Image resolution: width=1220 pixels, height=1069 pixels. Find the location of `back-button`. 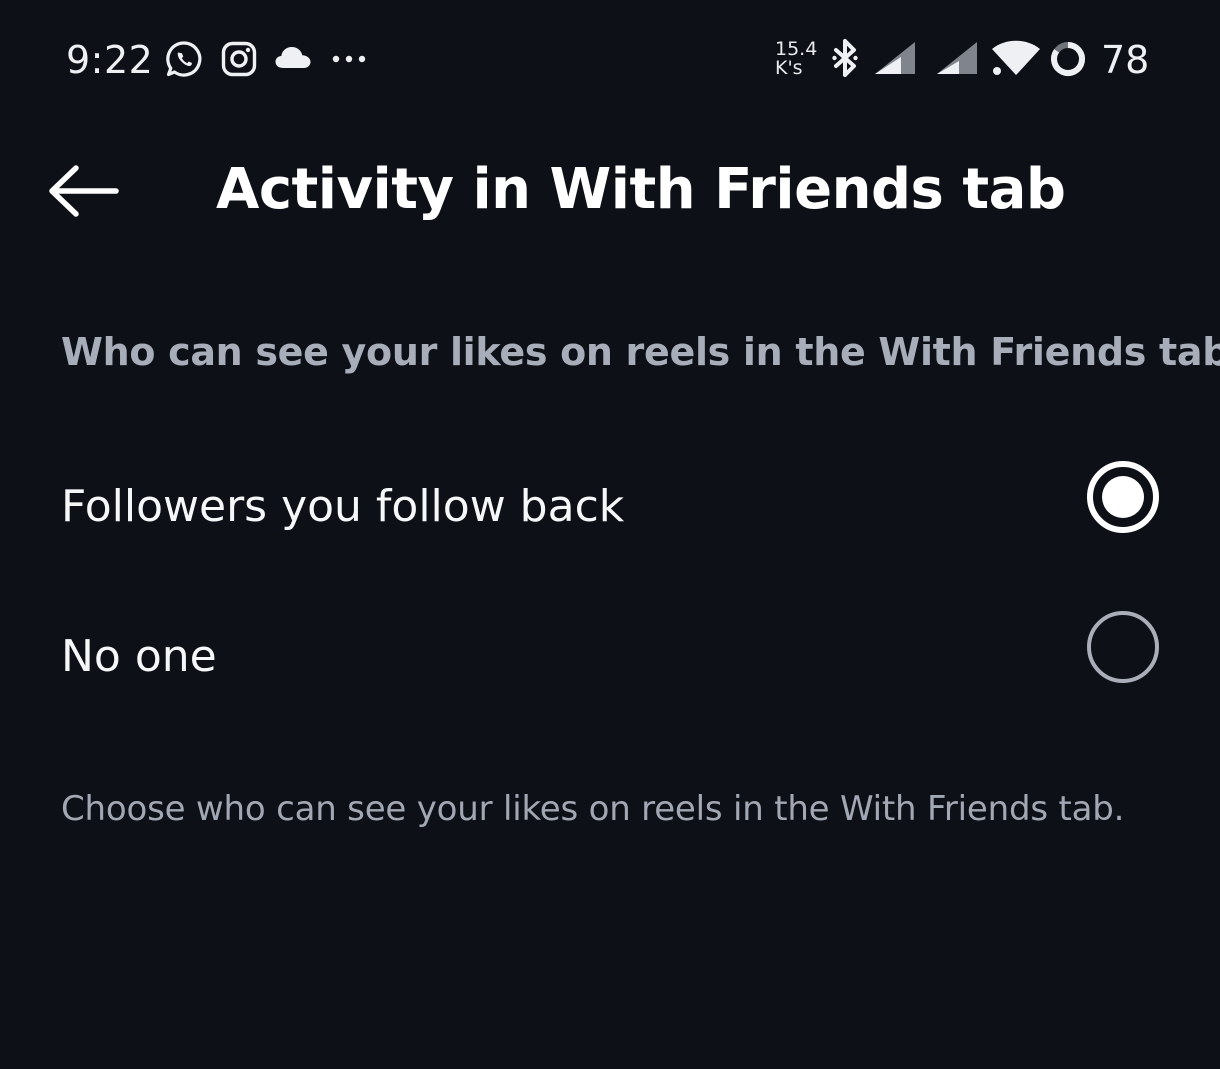

back-button is located at coordinates (84, 191).